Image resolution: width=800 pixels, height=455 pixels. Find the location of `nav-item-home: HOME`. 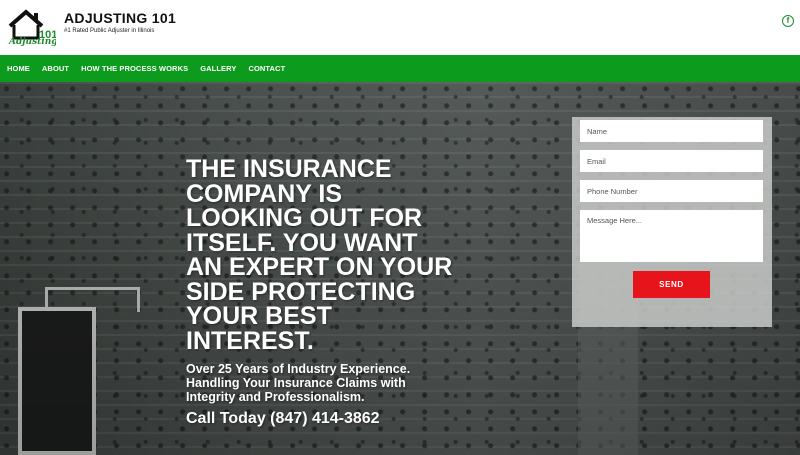

nav-item-home: HOME is located at coordinates (18, 68).